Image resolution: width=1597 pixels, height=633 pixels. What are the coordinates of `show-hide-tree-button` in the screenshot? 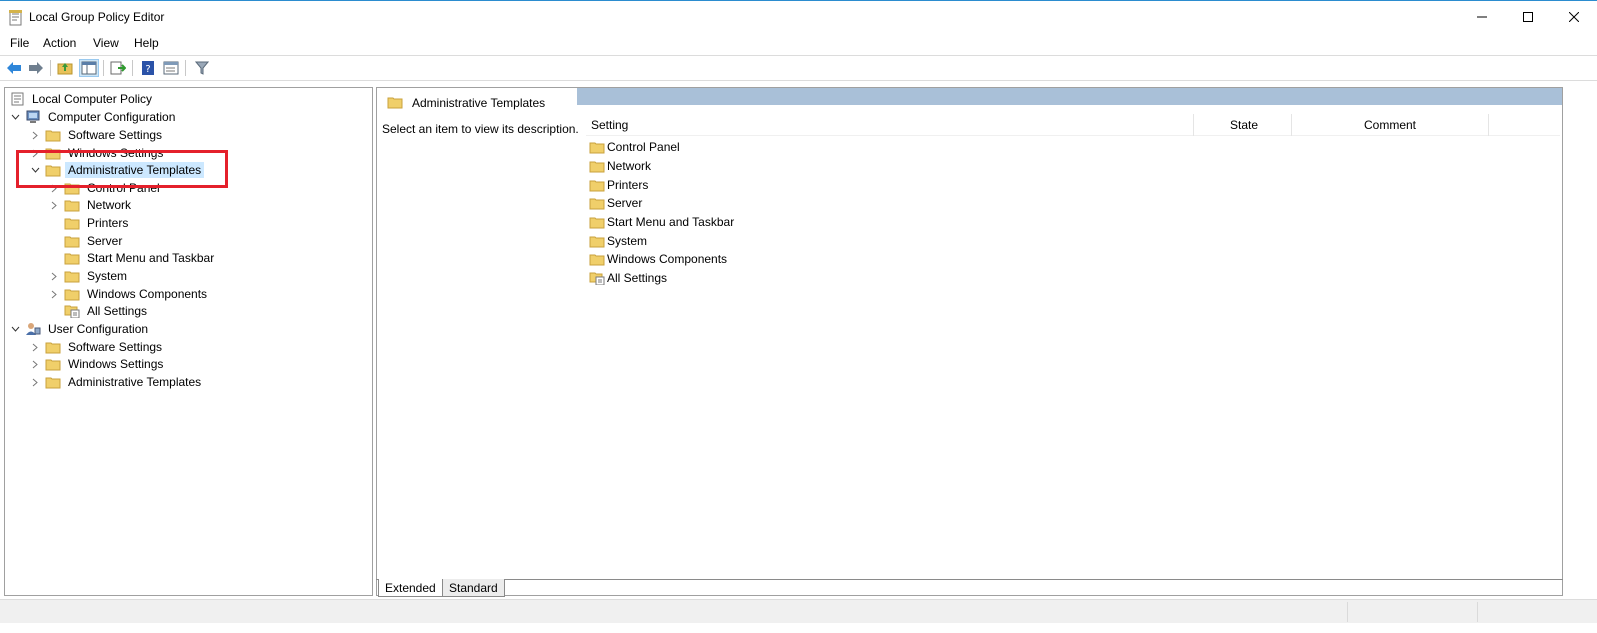 It's located at (89, 68).